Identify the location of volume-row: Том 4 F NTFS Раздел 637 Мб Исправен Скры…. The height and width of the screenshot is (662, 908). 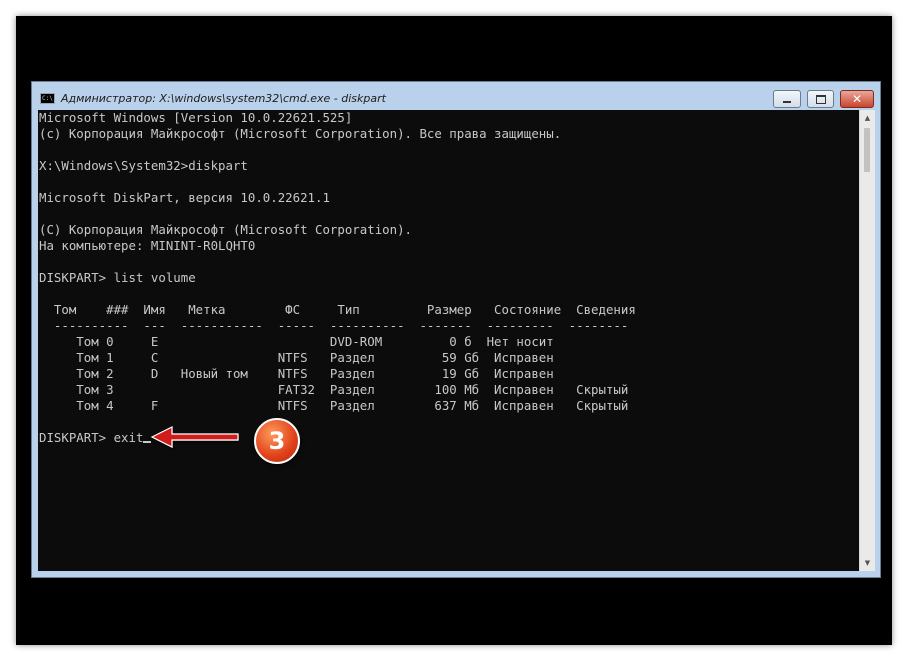
(334, 405).